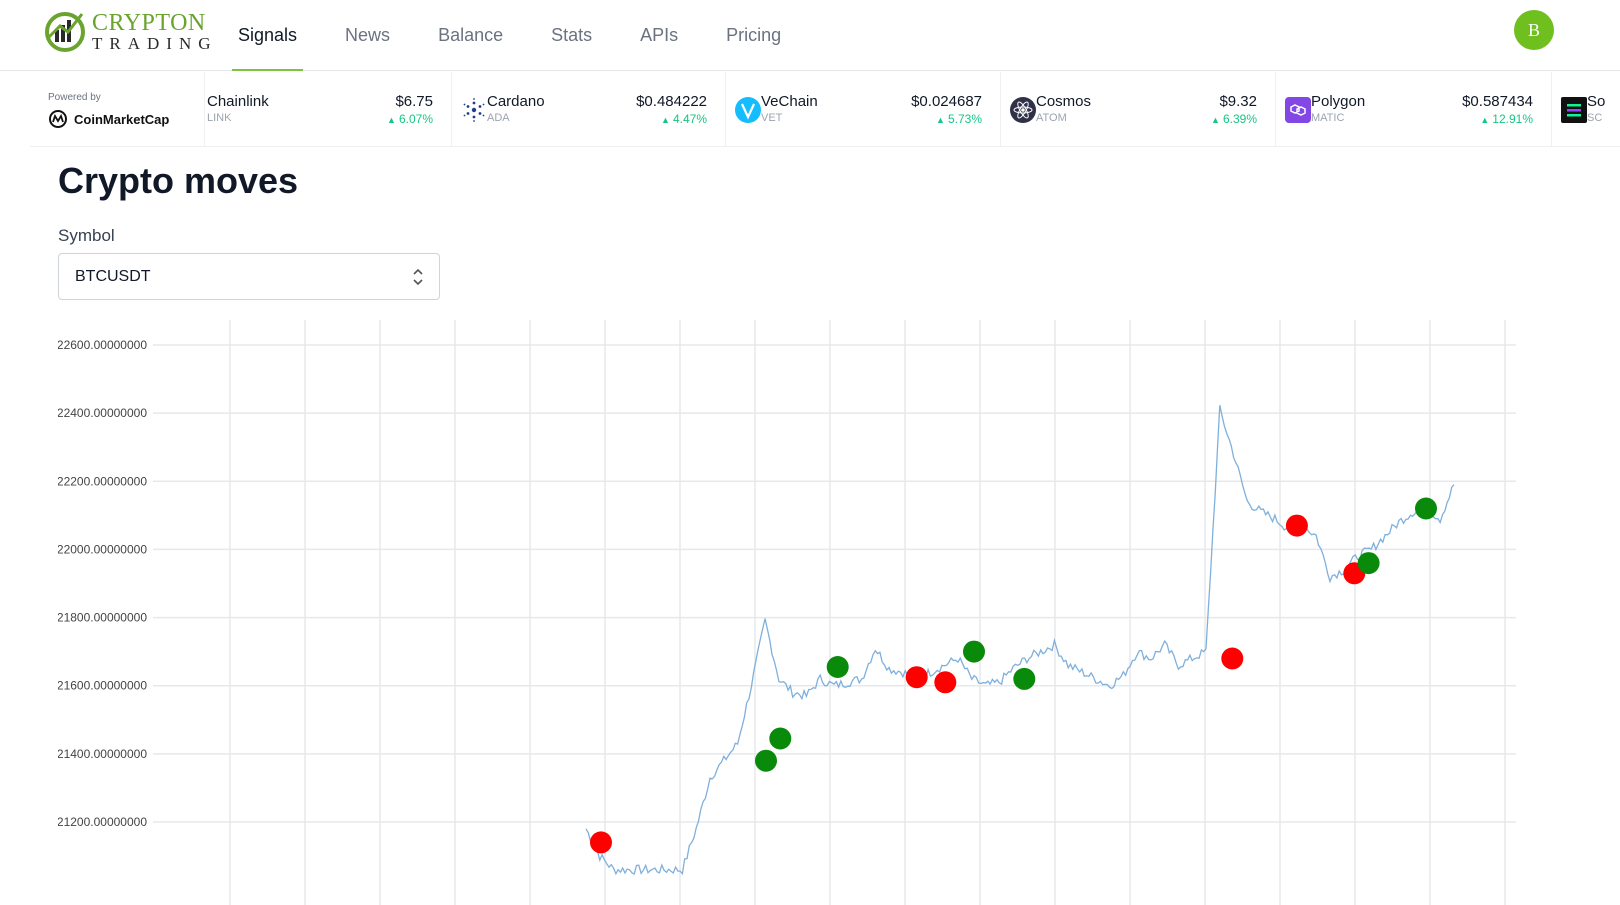 The width and height of the screenshot is (1620, 905). What do you see at coordinates (1234, 119) in the screenshot?
I see `coin-change: ▲ 6.39%` at bounding box center [1234, 119].